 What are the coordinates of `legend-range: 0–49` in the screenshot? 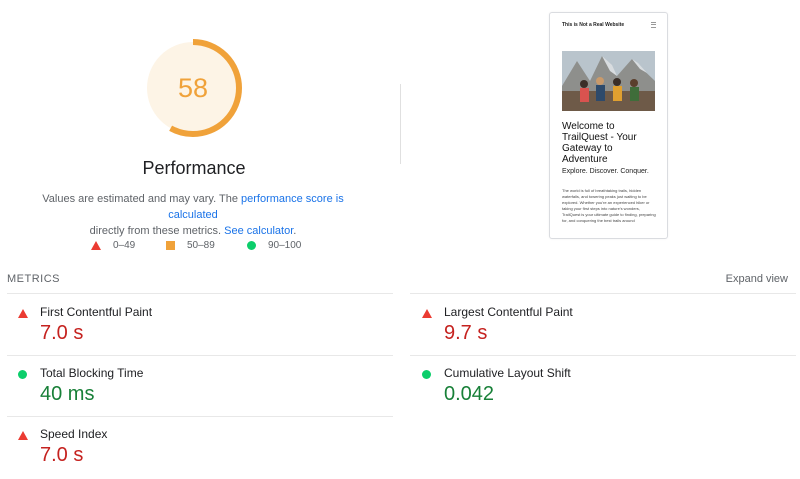 It's located at (124, 245).